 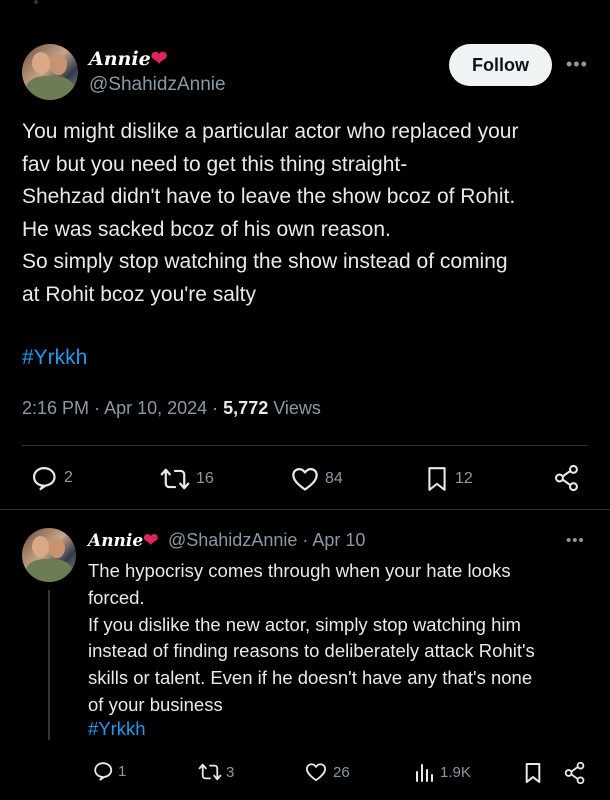 What do you see at coordinates (206, 229) in the screenshot?
I see `tweet-text-line: He was sacked bcoz of his own reason.` at bounding box center [206, 229].